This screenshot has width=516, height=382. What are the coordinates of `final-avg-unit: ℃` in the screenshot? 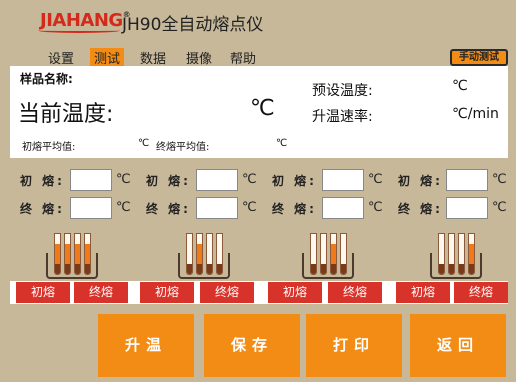 It's located at (282, 143).